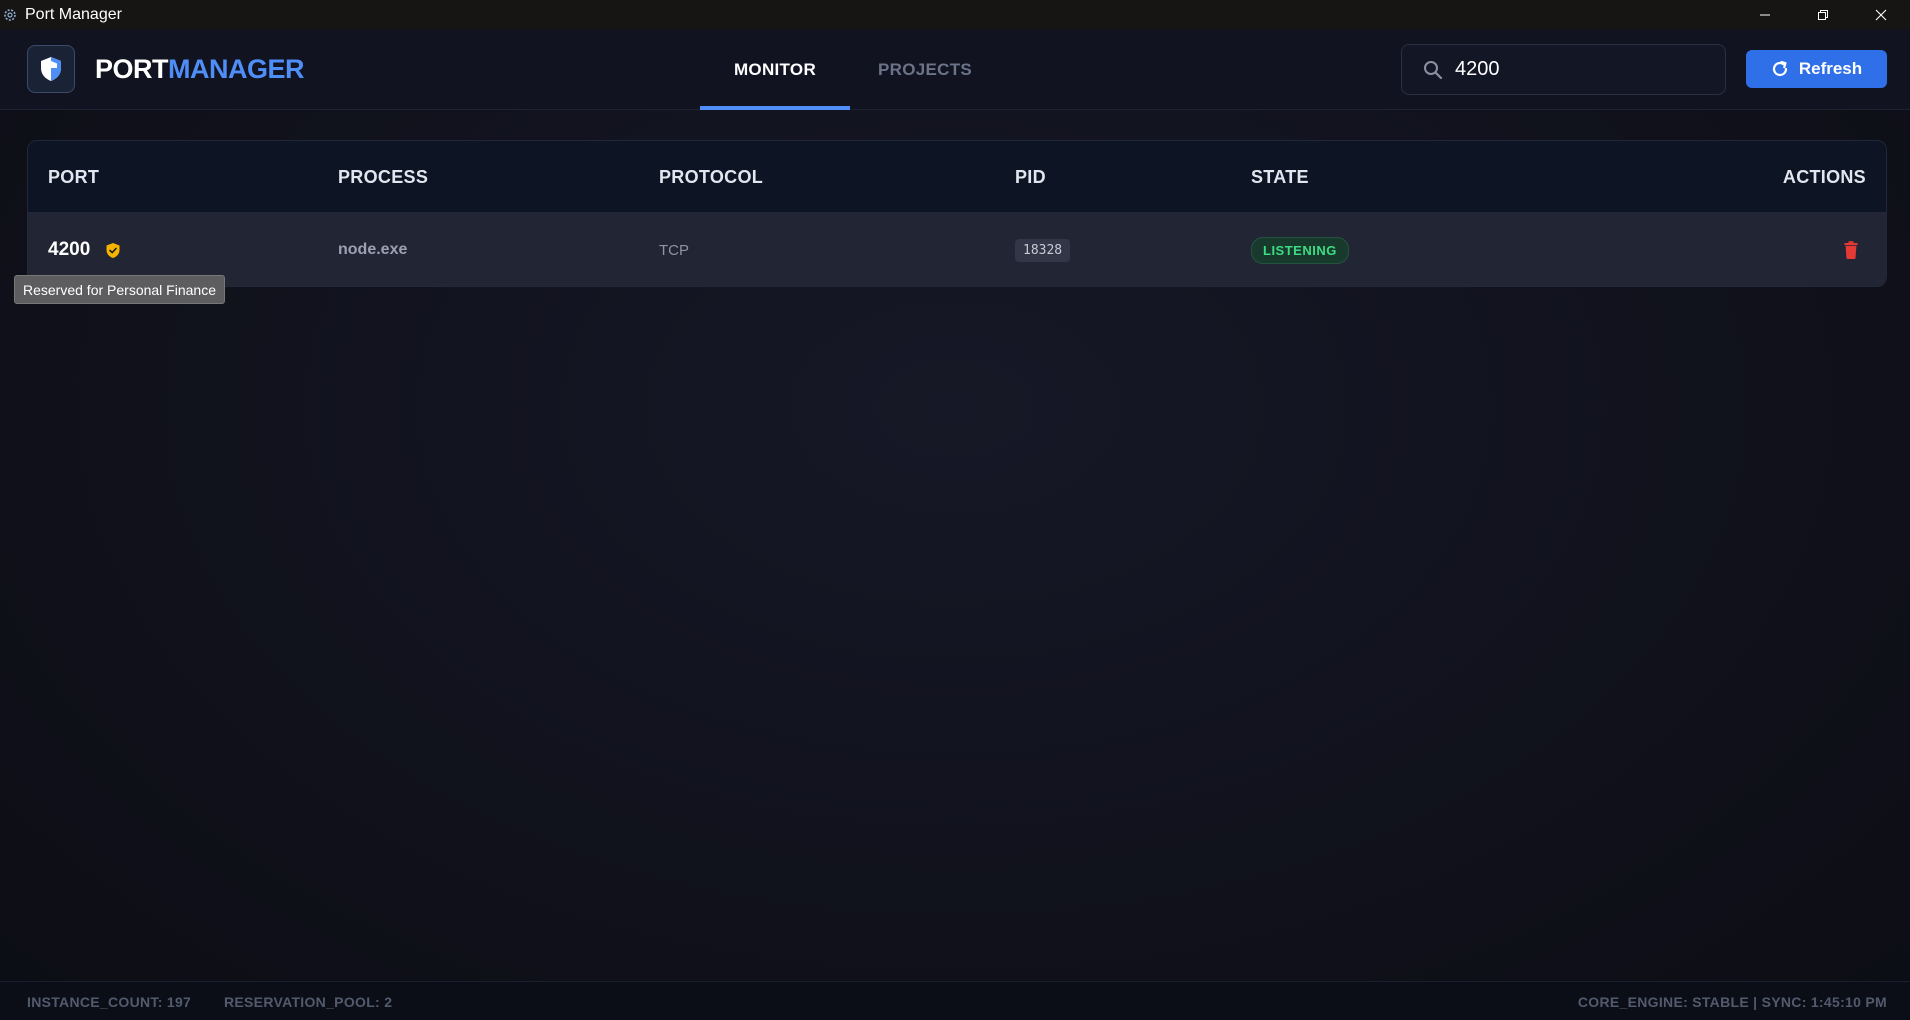  What do you see at coordinates (957, 249) in the screenshot?
I see `table-row: 4200 node.exe TCP 18328 LISTENING` at bounding box center [957, 249].